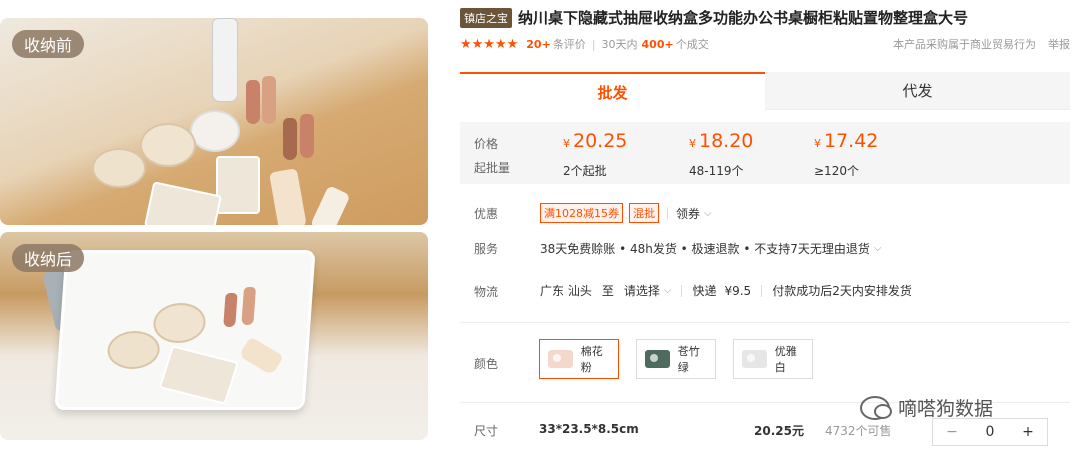 The height and width of the screenshot is (459, 1080). I want to click on title-row: 镇店之宝 纳川桌下隐藏式抽屉收纳盒多功能办公书桌橱柜粘贴置物整理盒大号, so click(714, 17).